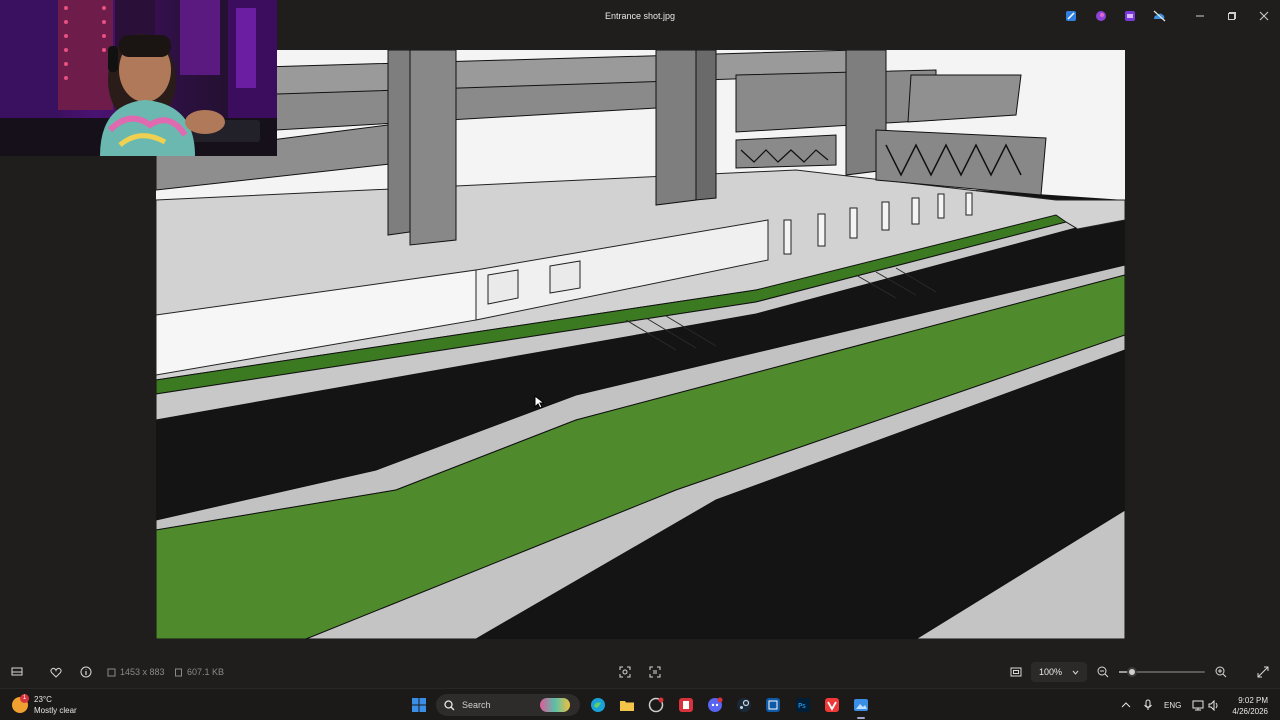 The width and height of the screenshot is (1280, 720). I want to click on svg-text: Ps, so click(802, 706).